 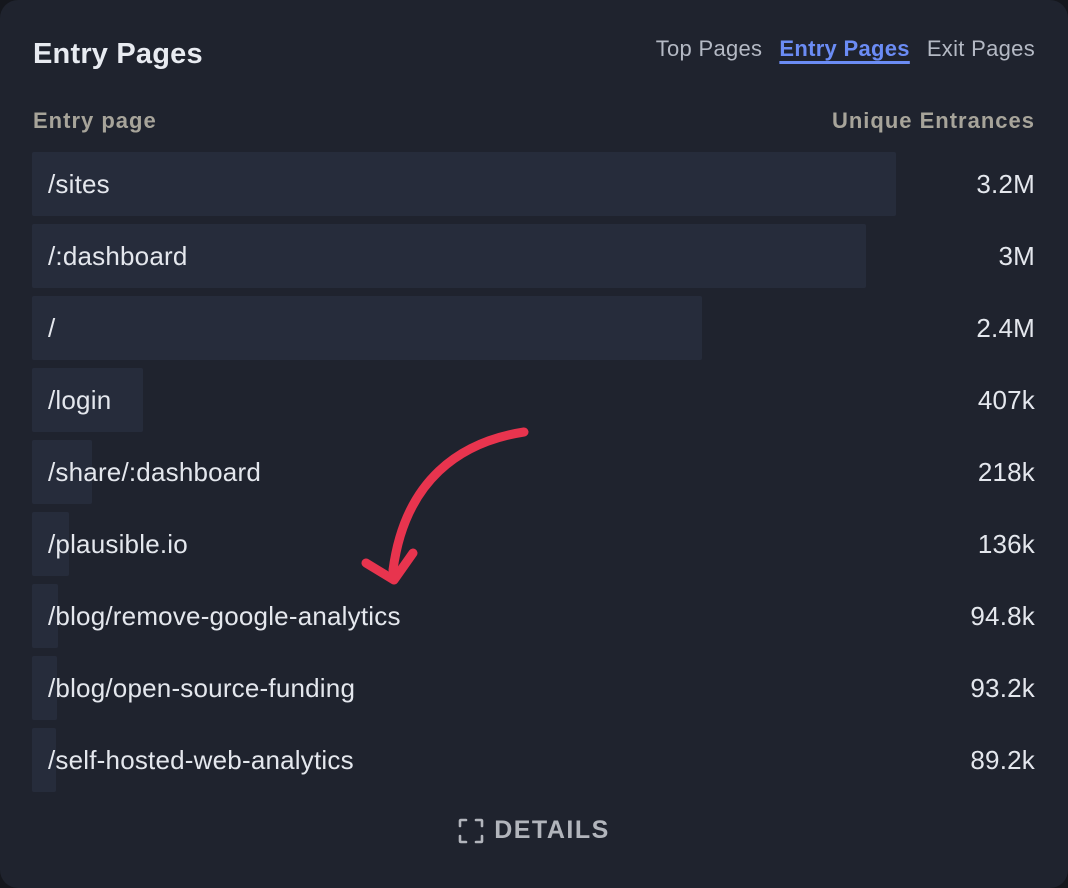 I want to click on report-tabs: Top Pages Entry Pages Exit Pages, so click(x=845, y=49).